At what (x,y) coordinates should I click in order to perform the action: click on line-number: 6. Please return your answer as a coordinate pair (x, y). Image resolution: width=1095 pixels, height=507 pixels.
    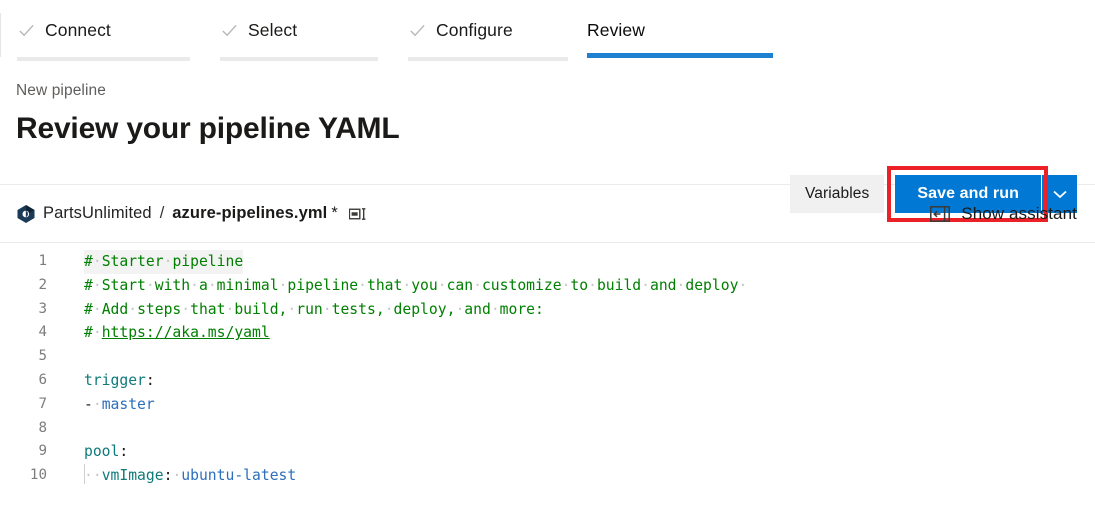
    Looking at the image, I should click on (42, 379).